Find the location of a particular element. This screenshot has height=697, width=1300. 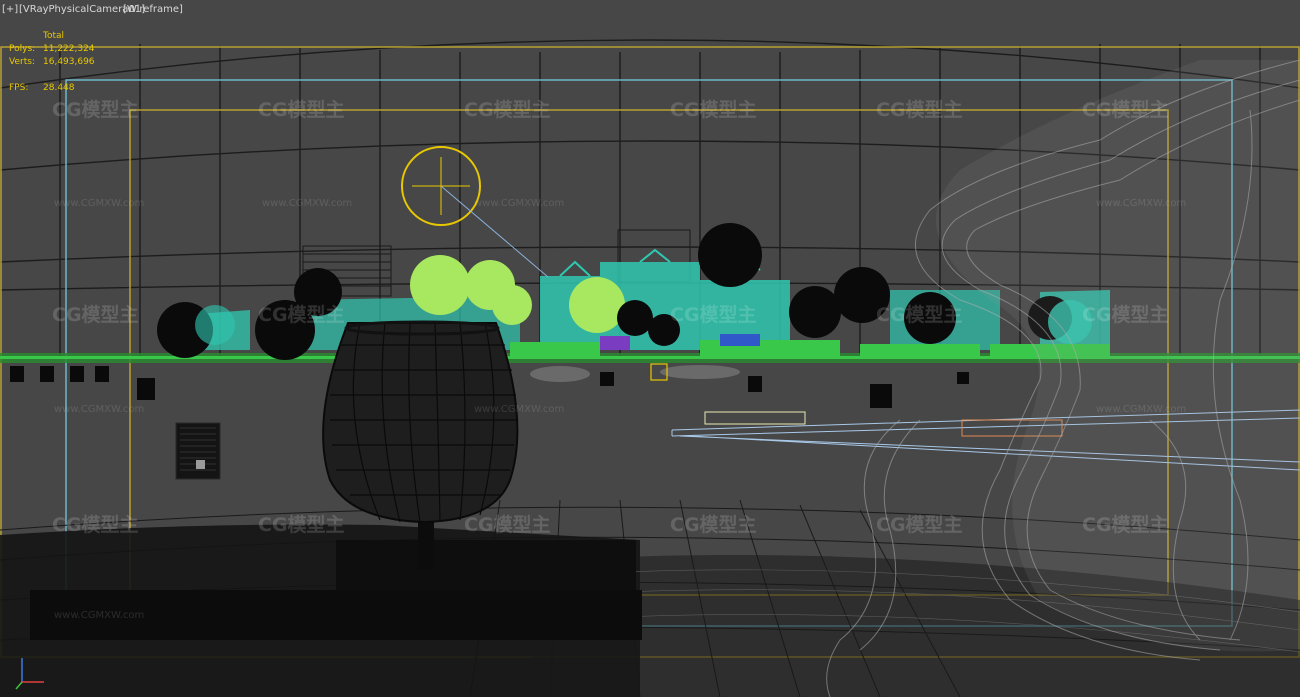

polys-value: 11,222,324 is located at coordinates (69, 49).